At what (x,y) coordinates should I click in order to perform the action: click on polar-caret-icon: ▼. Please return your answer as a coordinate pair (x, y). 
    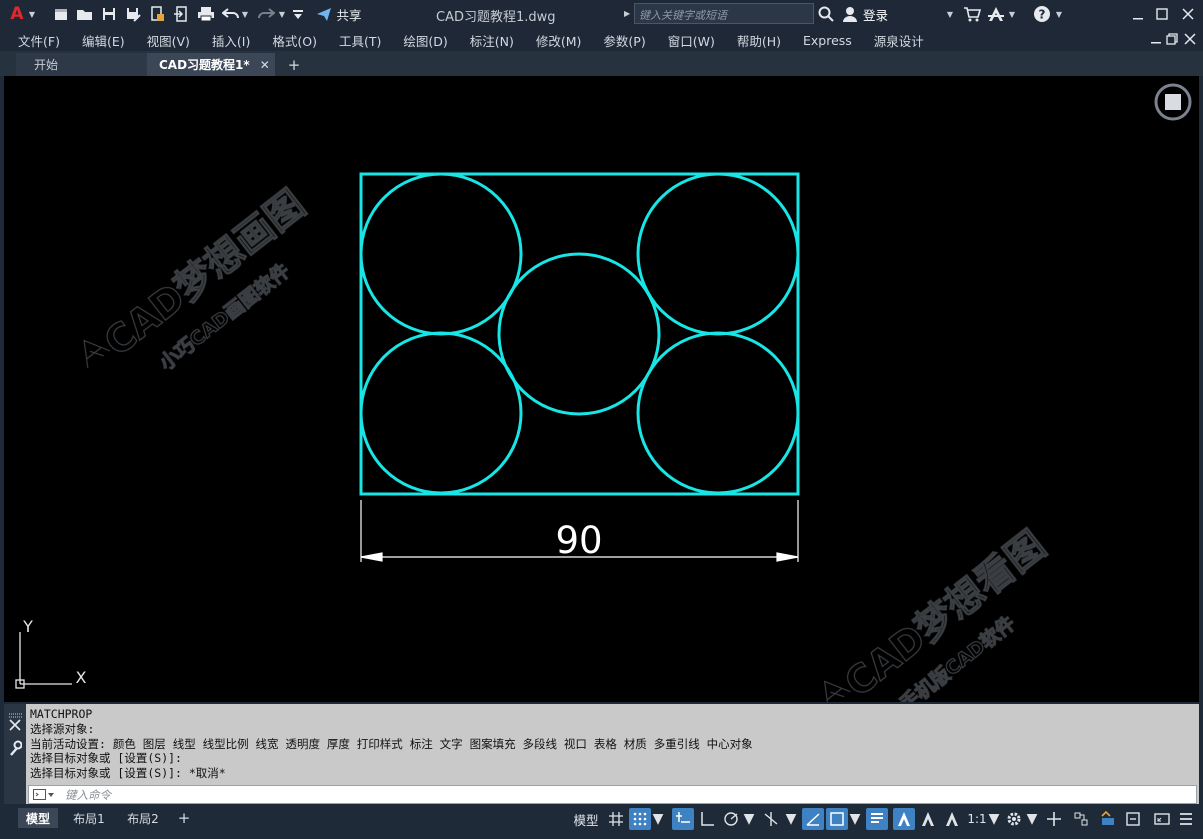
    Looking at the image, I should click on (749, 819).